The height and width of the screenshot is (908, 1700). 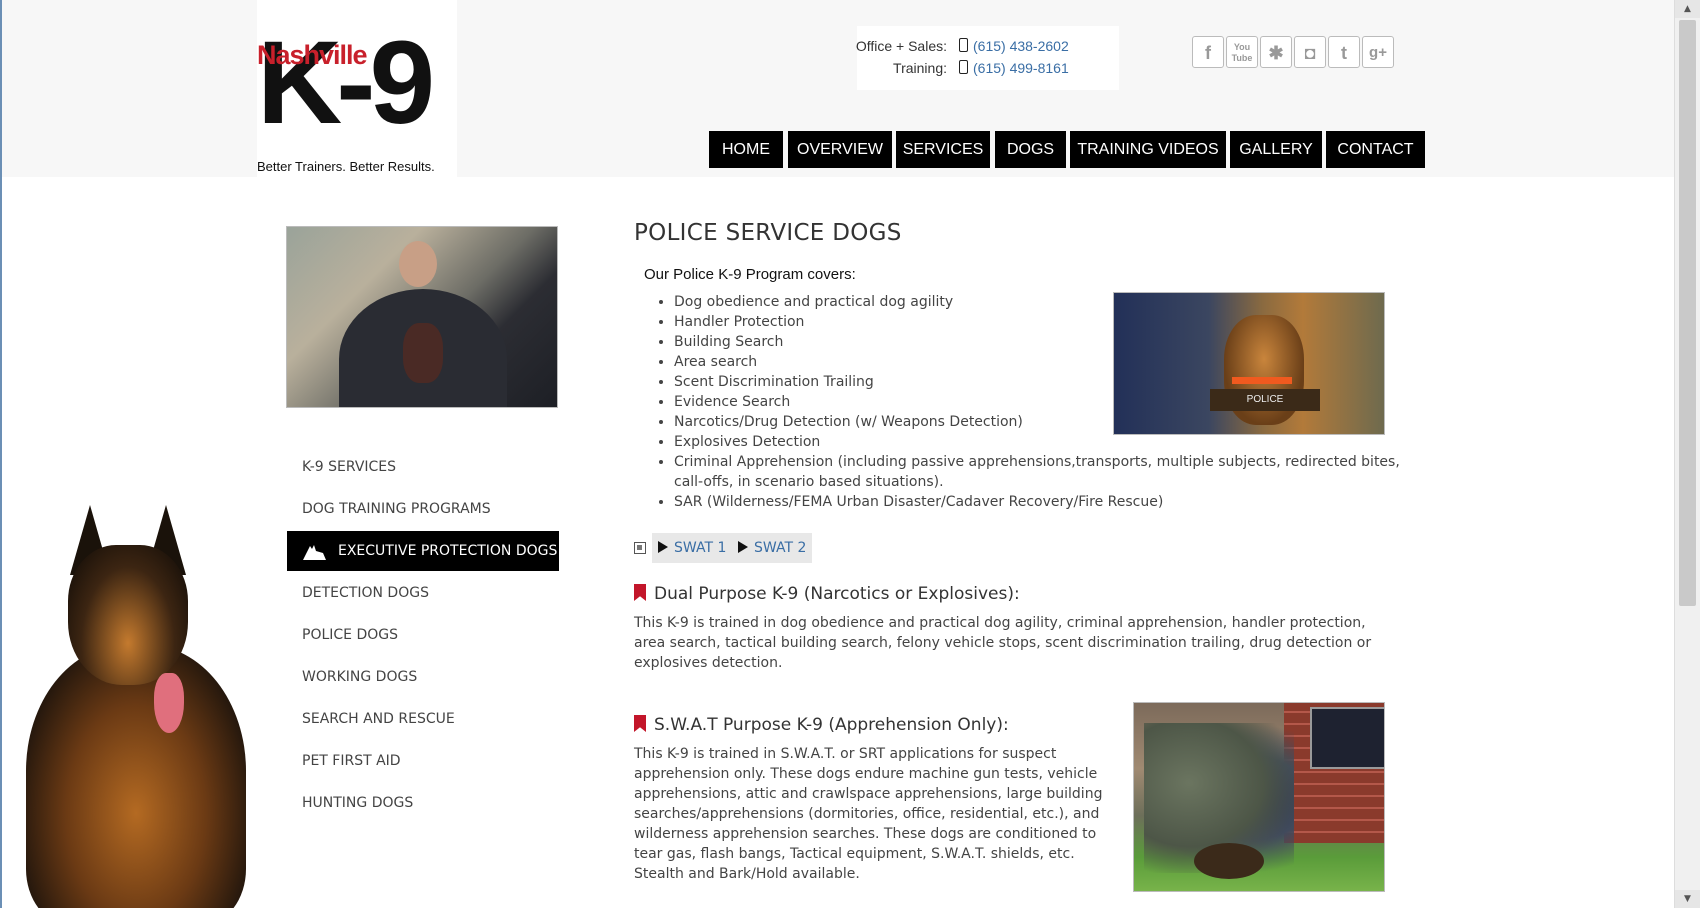 I want to click on training-label: Training:, so click(x=920, y=68).